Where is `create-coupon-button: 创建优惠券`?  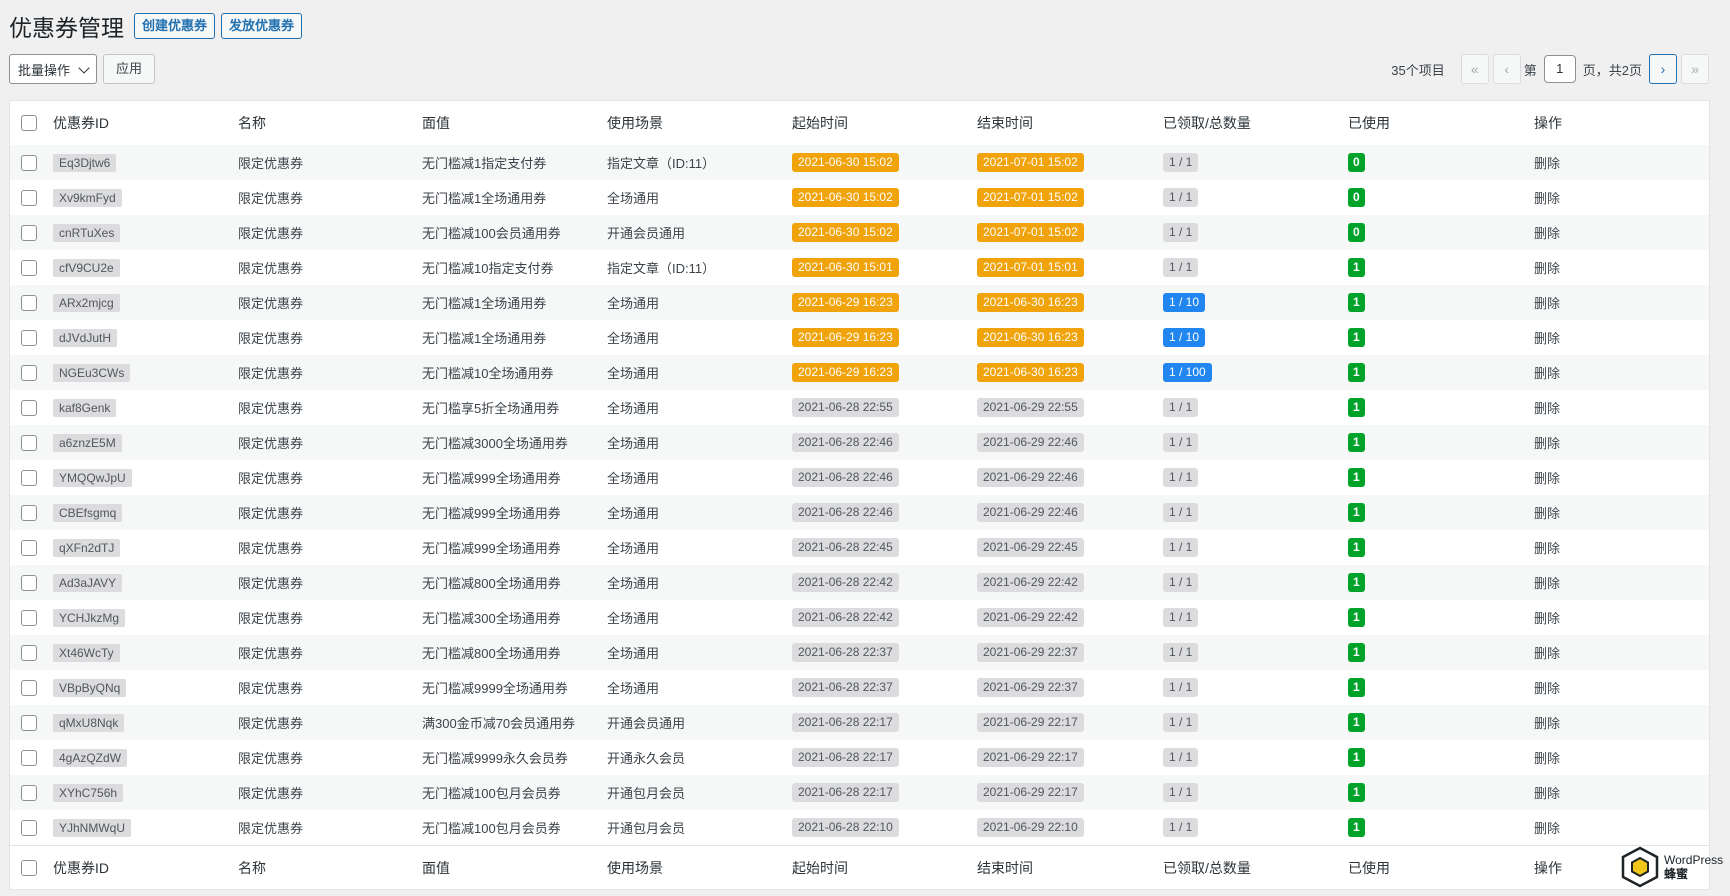 create-coupon-button: 创建优惠券 is located at coordinates (175, 26).